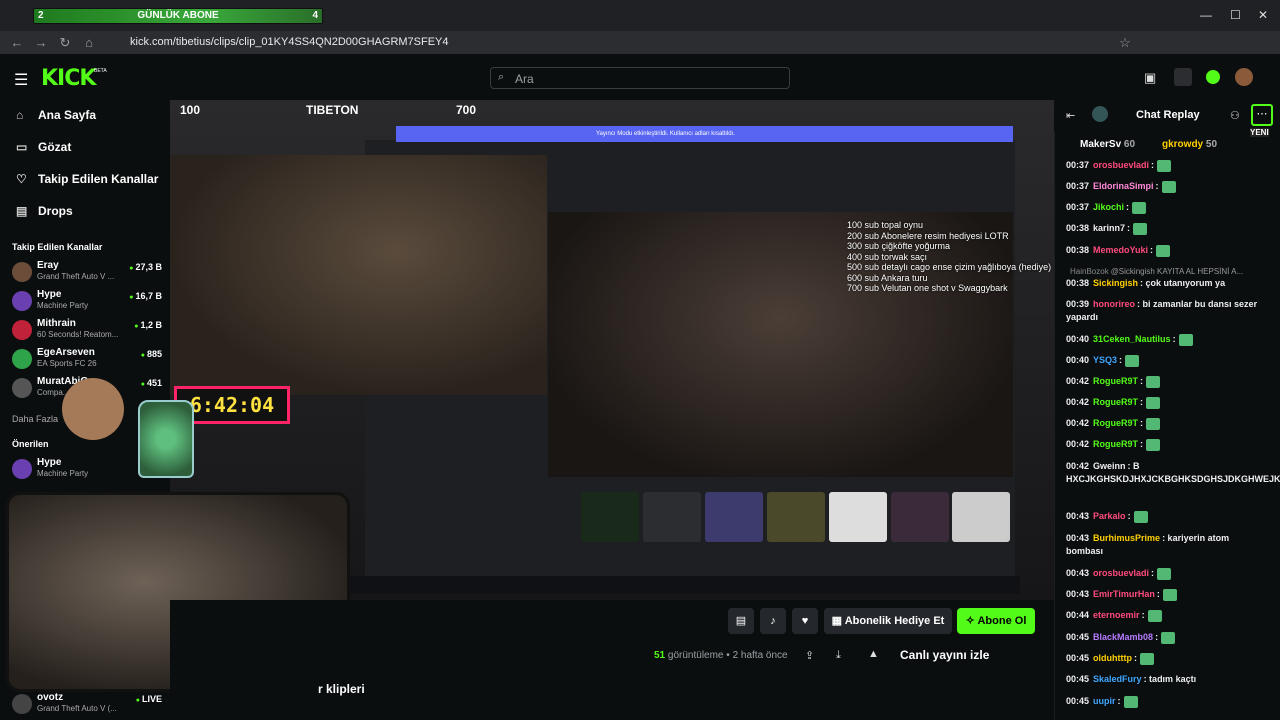 The width and height of the screenshot is (1280, 720). What do you see at coordinates (873, 654) in the screenshot?
I see `report-icon: ▲` at bounding box center [873, 654].